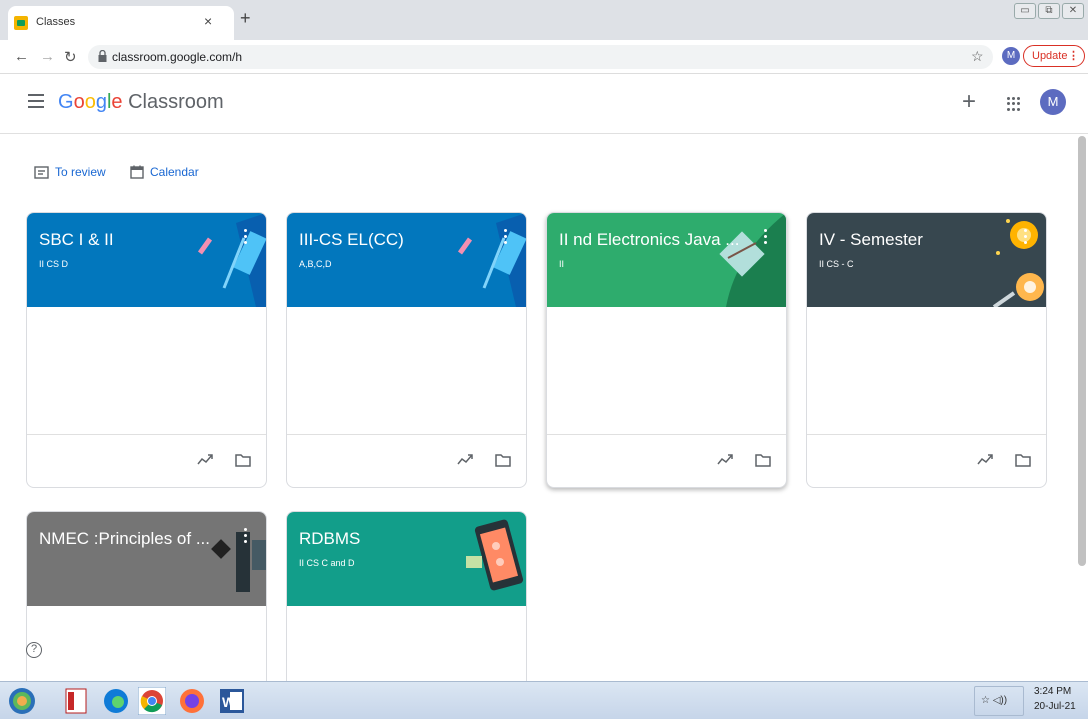 This screenshot has height=719, width=1088. What do you see at coordinates (47, 56) in the screenshot?
I see `forward-arrow-icon: →` at bounding box center [47, 56].